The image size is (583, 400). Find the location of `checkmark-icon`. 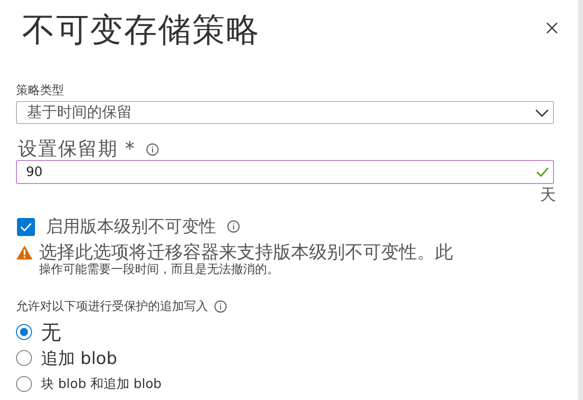

checkmark-icon is located at coordinates (26, 227).